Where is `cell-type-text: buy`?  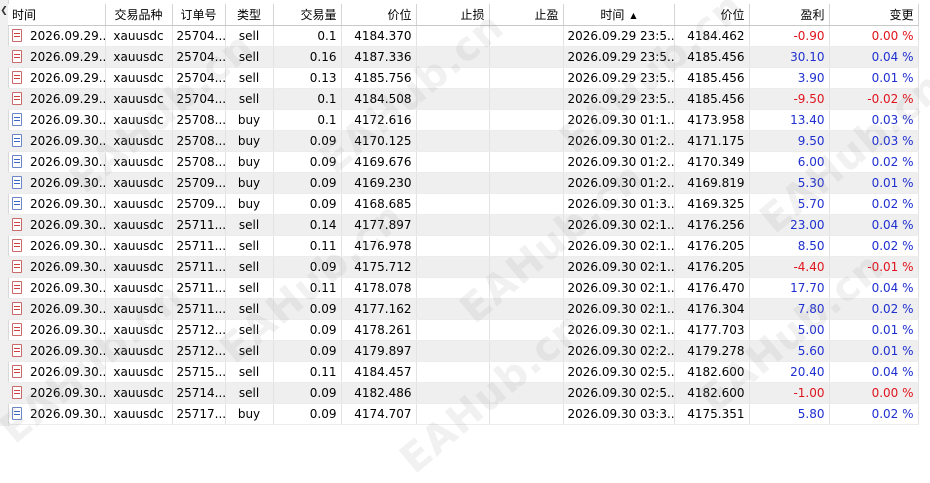 cell-type-text: buy is located at coordinates (249, 162).